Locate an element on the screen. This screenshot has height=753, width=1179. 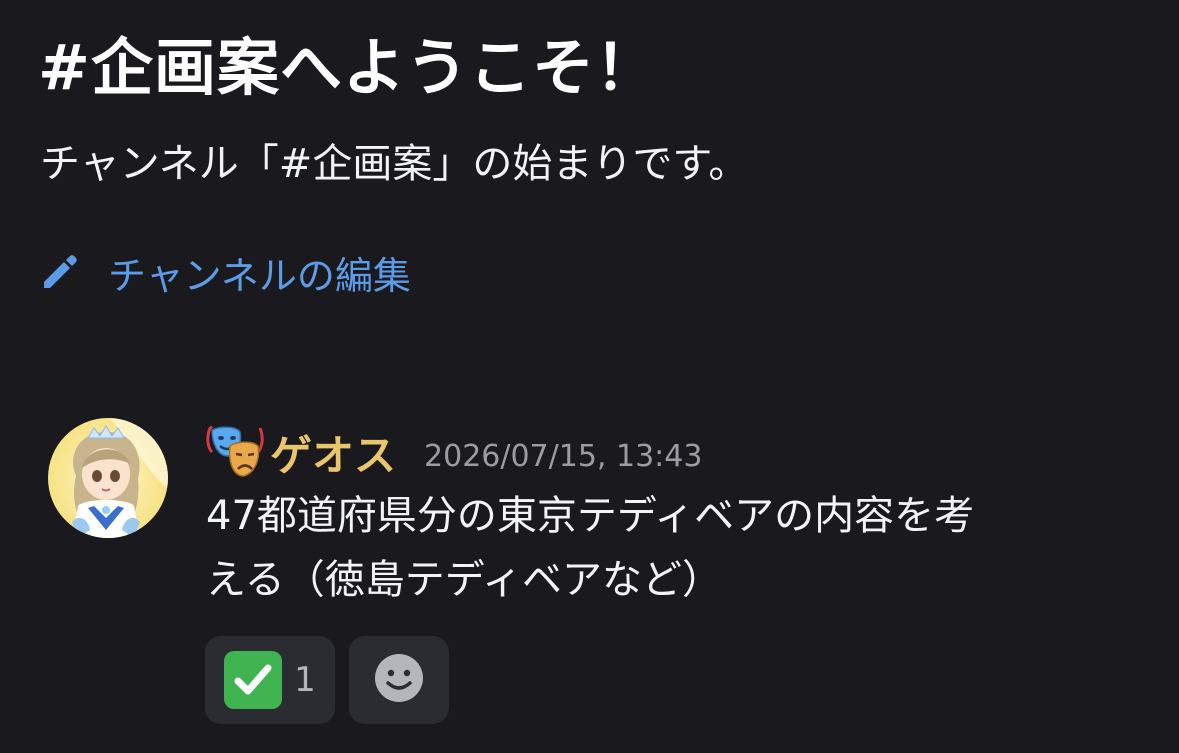
edit-channel-link: チャンネルの編集 is located at coordinates (224, 272).